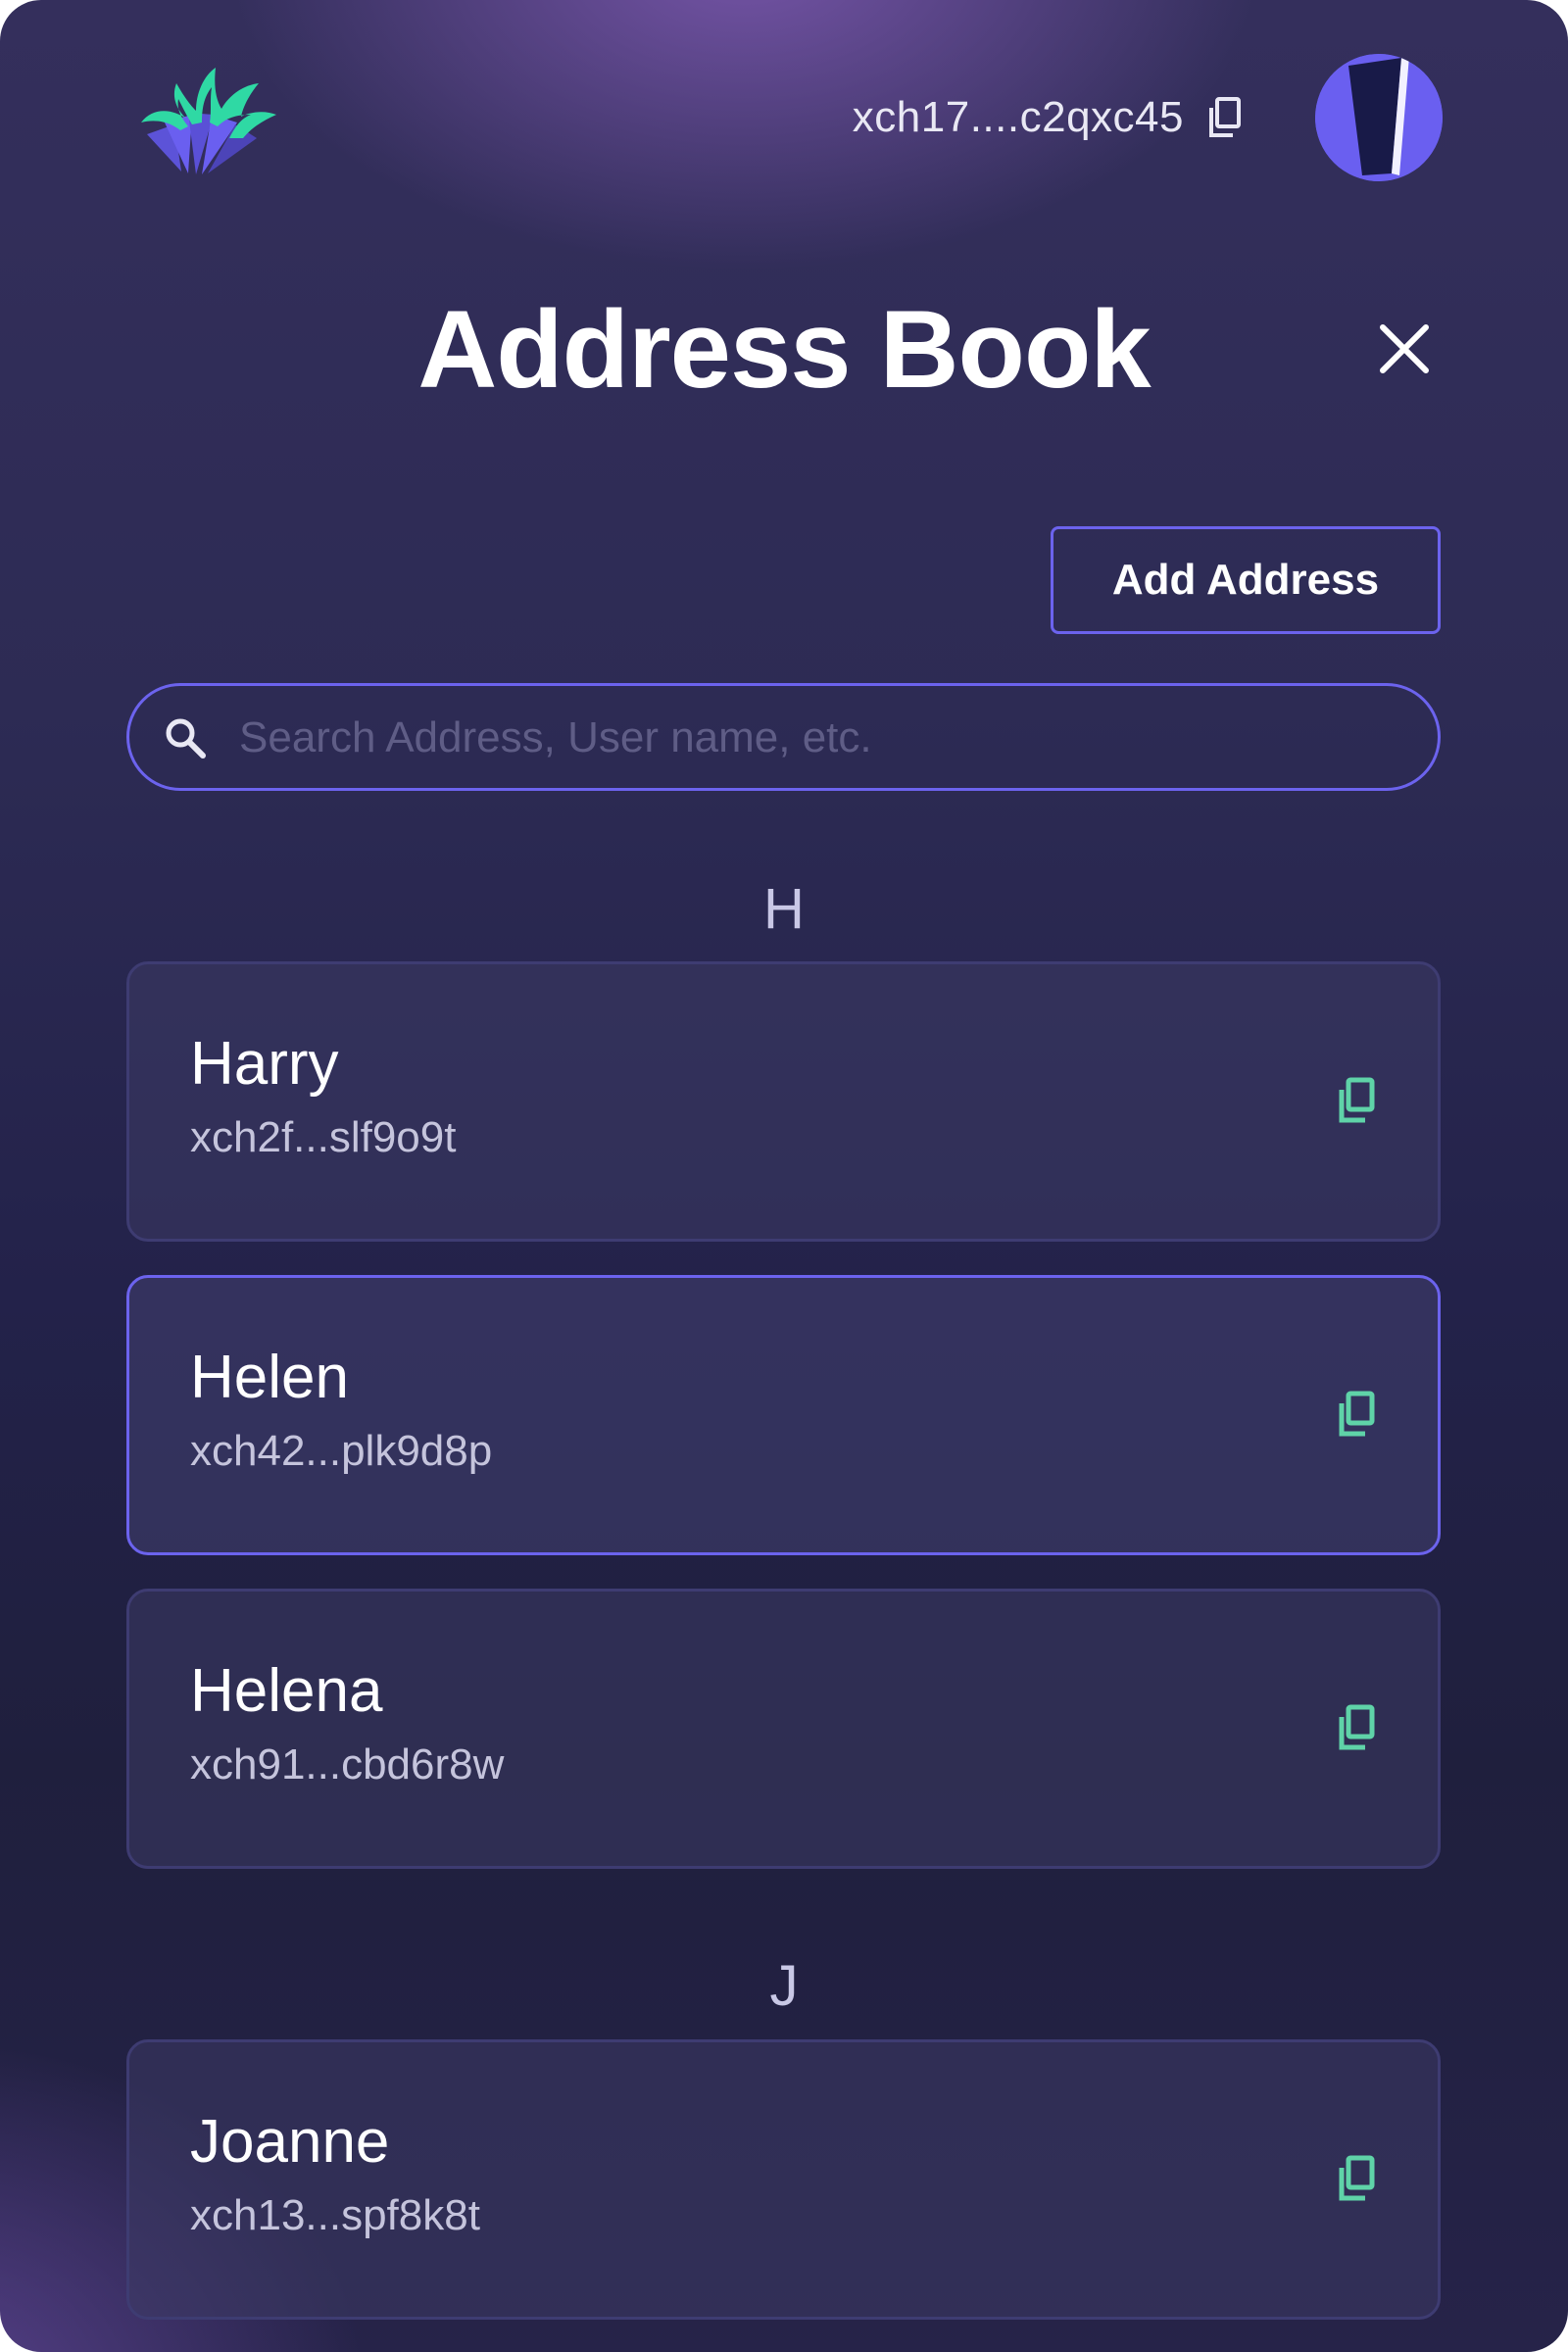 The image size is (1568, 2352). Describe the element at coordinates (323, 1137) in the screenshot. I see `contact-address: xch2f...slf9o9t` at that location.